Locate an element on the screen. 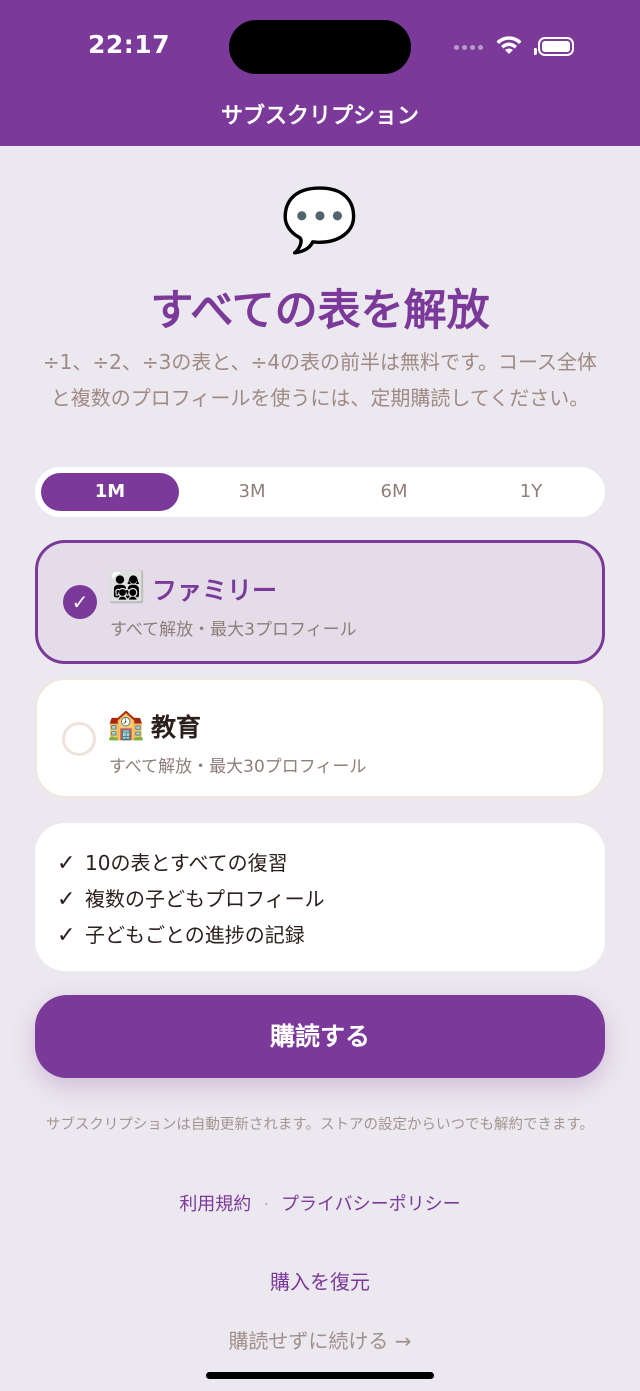  signal-icon is located at coordinates (471, 48).